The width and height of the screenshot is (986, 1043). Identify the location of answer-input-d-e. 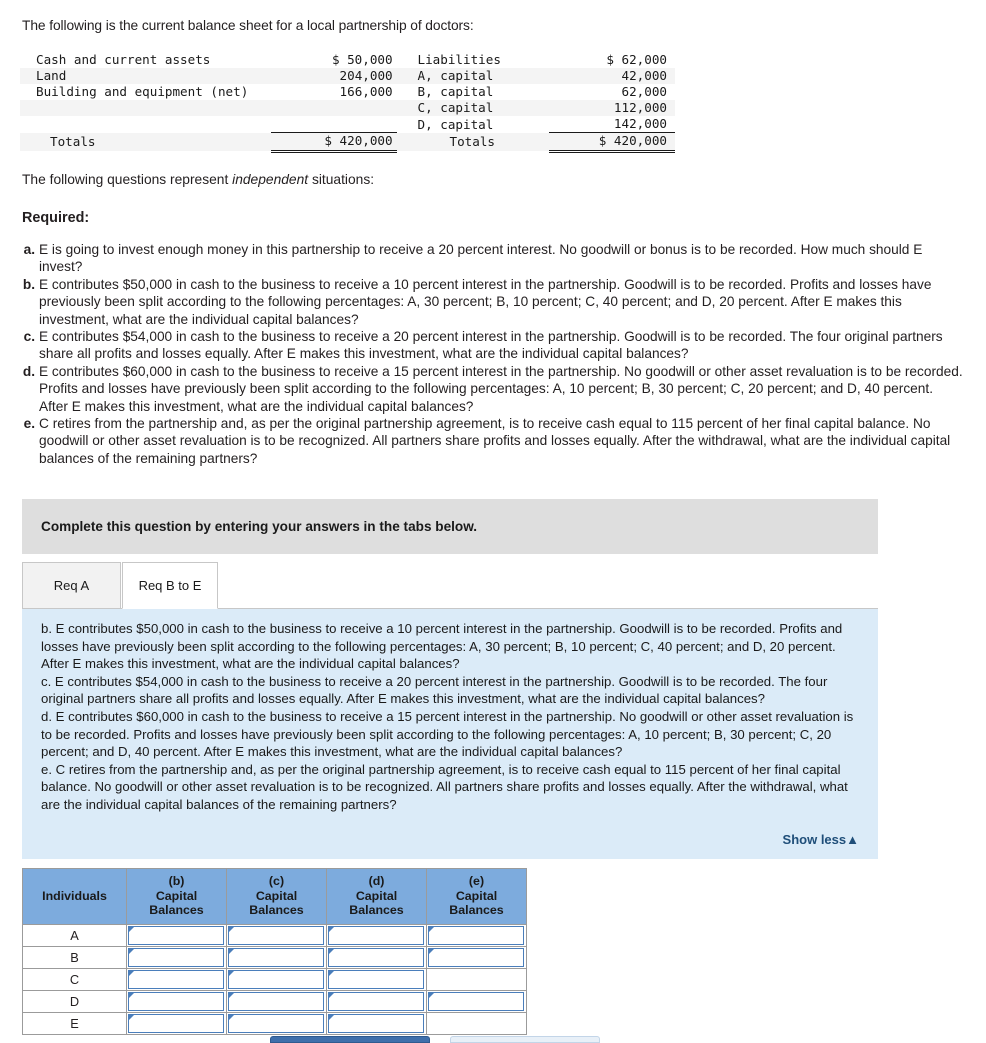
(476, 1001).